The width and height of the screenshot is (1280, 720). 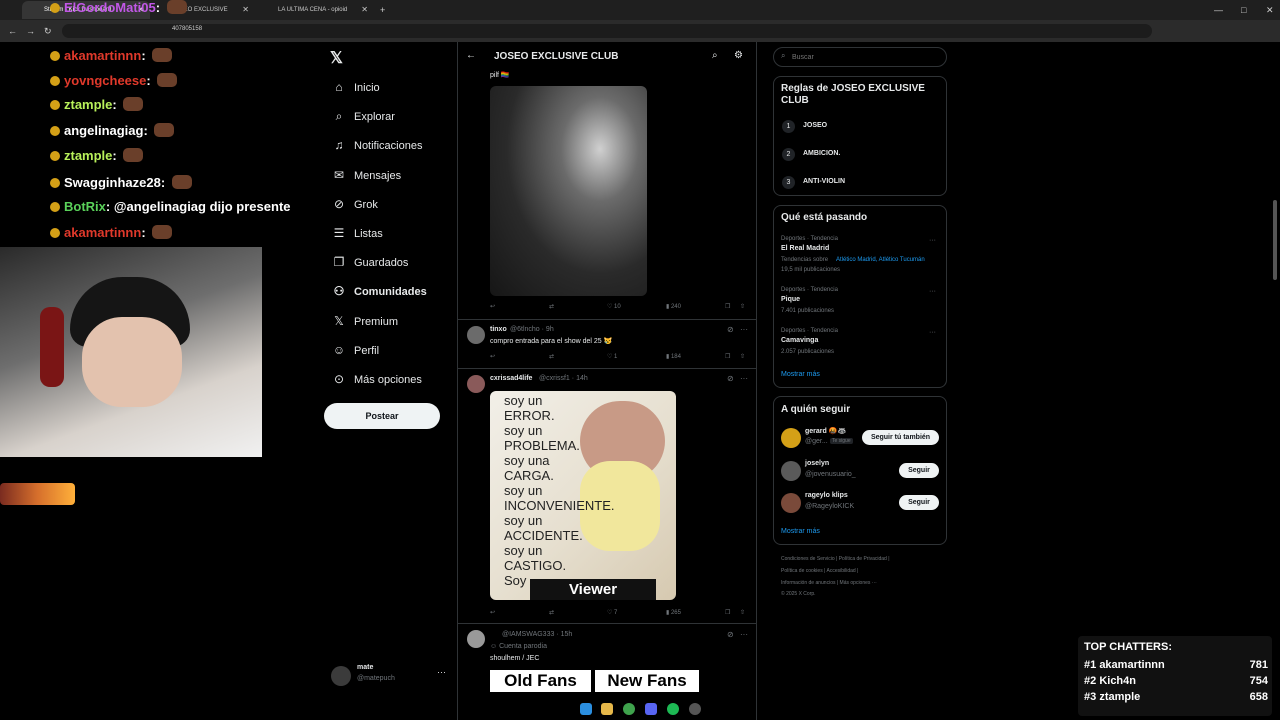 I want to click on sidebar-item-perfil: ☺ Perfil, so click(x=354, y=350).